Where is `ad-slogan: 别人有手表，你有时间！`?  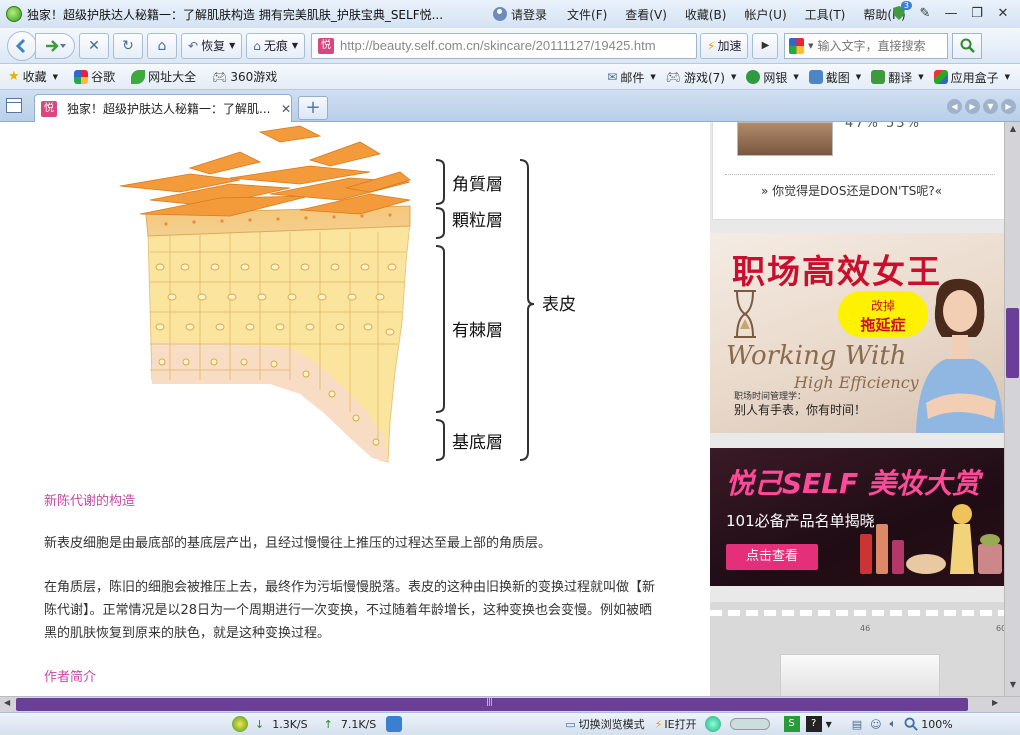 ad-slogan: 别人有手表，你有时间！ is located at coordinates (800, 410).